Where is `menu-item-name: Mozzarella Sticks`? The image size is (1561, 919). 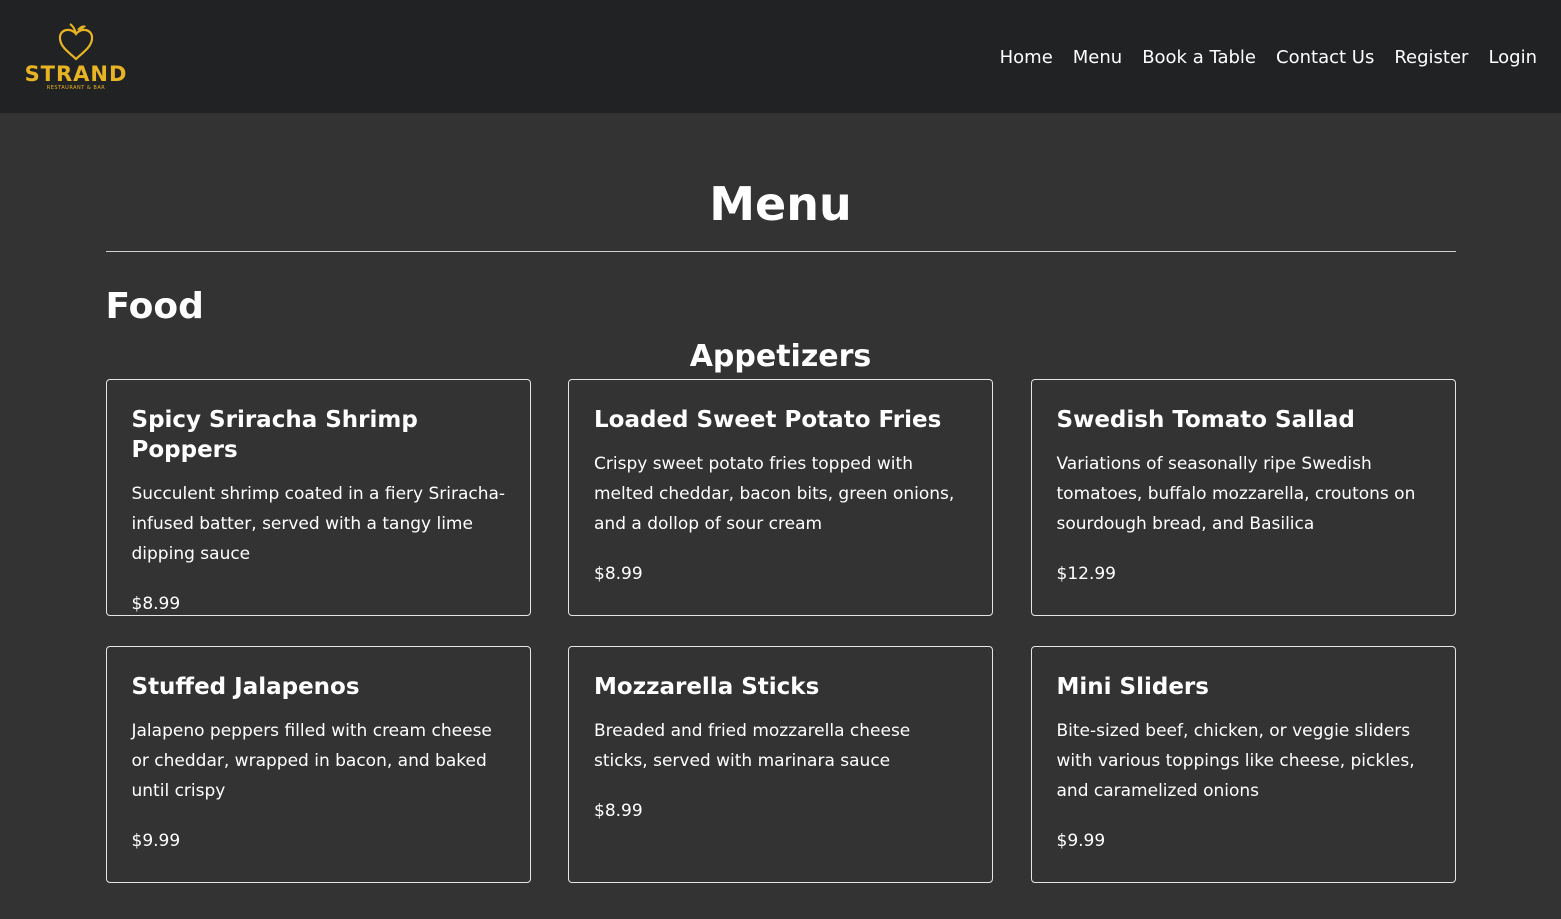 menu-item-name: Mozzarella Sticks is located at coordinates (707, 687).